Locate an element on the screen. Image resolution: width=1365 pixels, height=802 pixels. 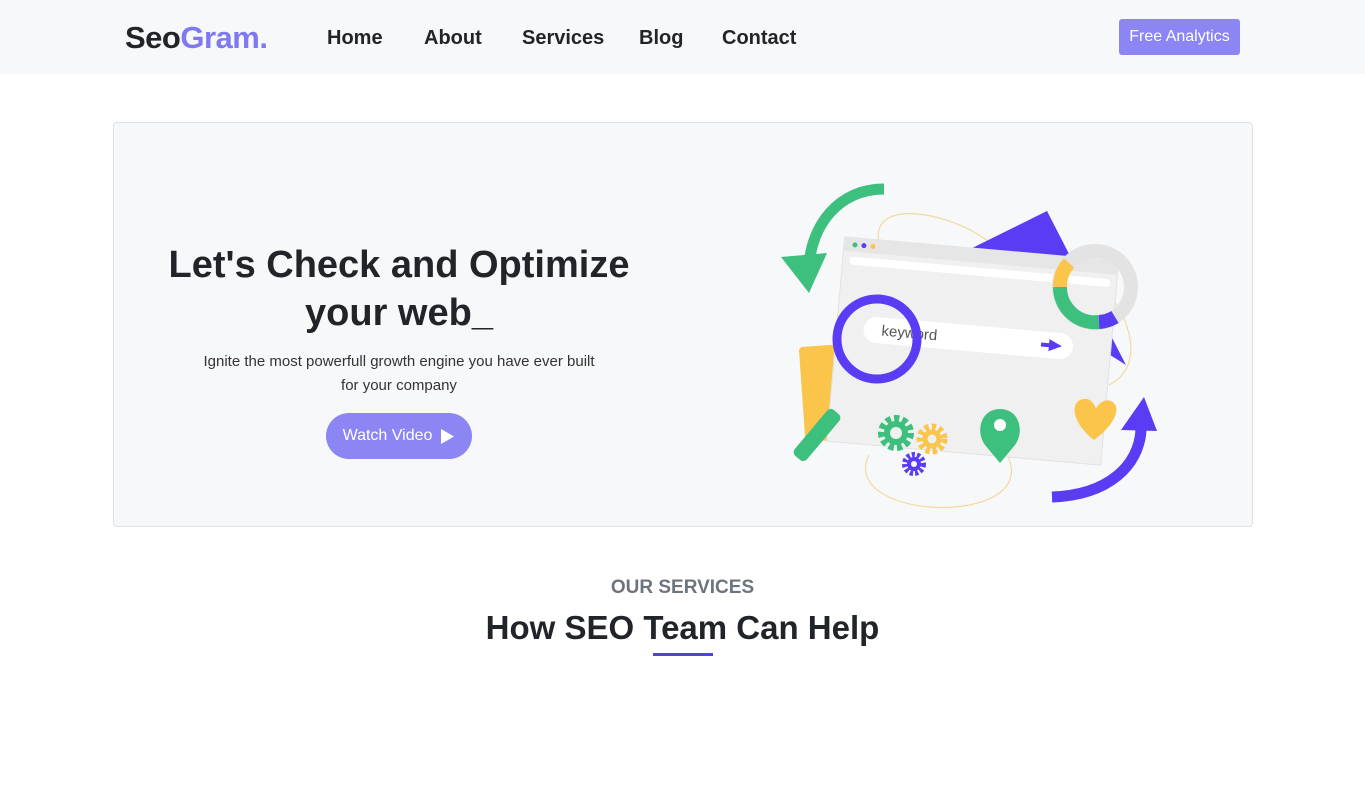
nav-link-blog: Blog is located at coordinates (661, 38).